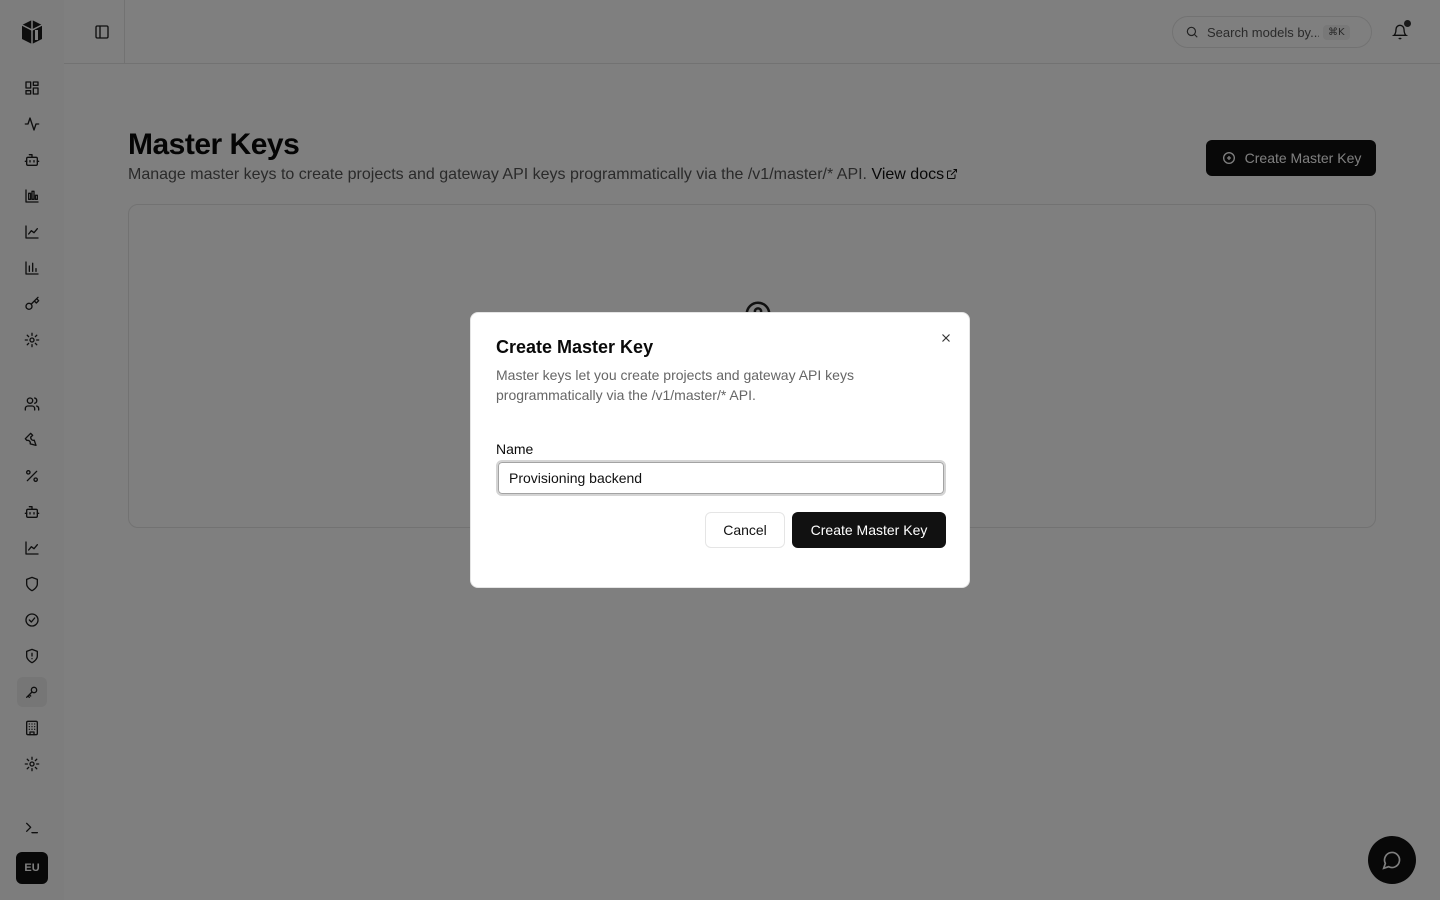 This screenshot has width=1440, height=900. What do you see at coordinates (515, 449) in the screenshot?
I see `name-field-label: Name` at bounding box center [515, 449].